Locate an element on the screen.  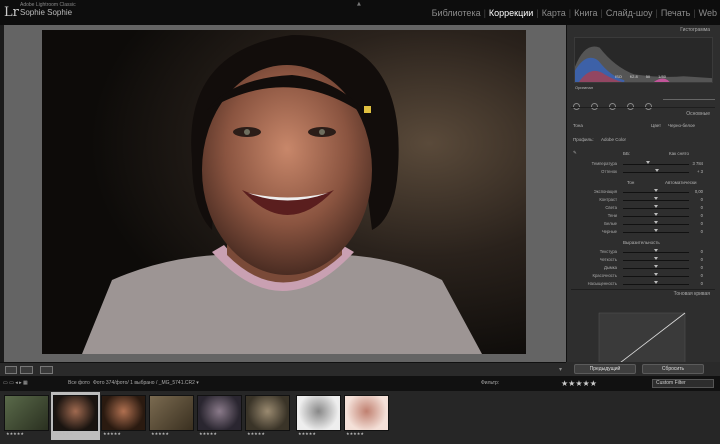
reset-button: Сбросить is located at coordinates (673, 369).